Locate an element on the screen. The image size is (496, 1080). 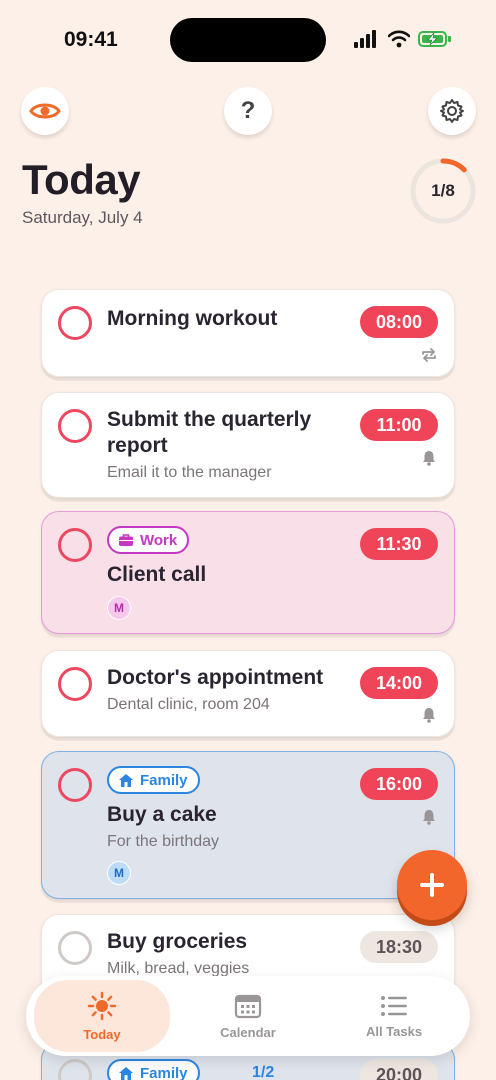
signal-icon is located at coordinates (365, 39).